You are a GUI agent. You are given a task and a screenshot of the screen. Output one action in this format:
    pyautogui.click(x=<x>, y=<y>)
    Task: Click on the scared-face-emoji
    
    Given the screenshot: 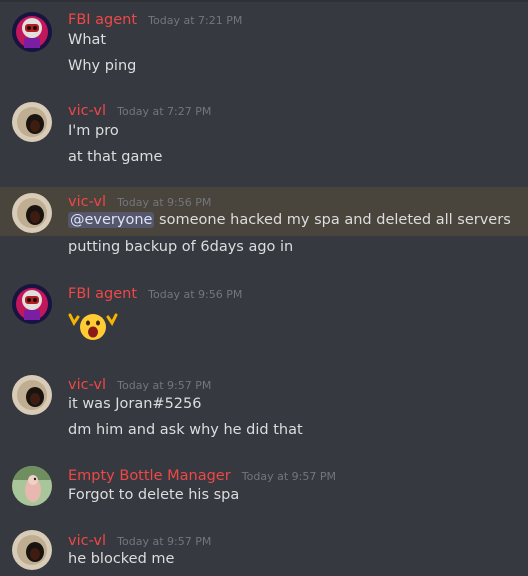 What is the action you would take?
    pyautogui.click(x=93, y=328)
    